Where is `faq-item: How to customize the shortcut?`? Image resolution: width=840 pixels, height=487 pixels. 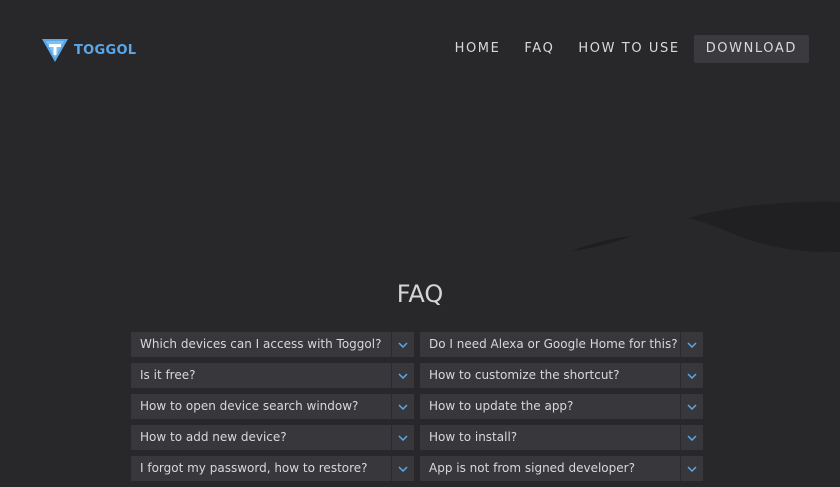 faq-item: How to customize the shortcut? is located at coordinates (561, 375).